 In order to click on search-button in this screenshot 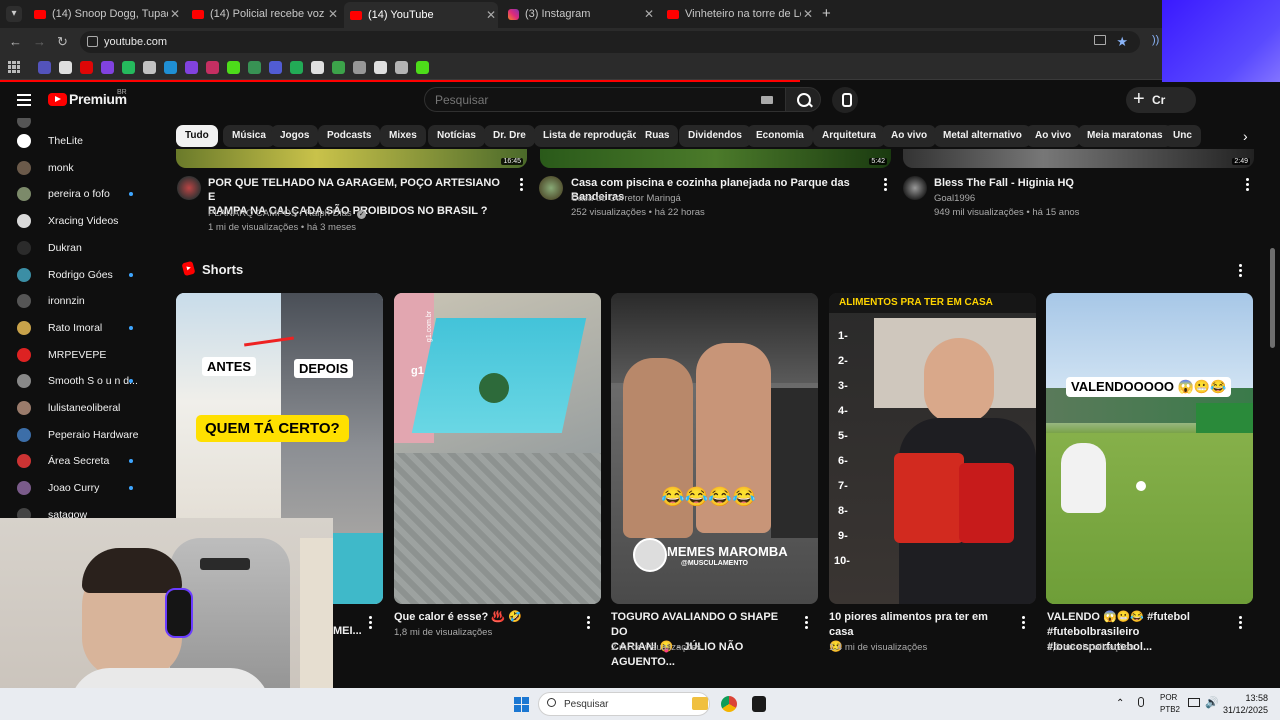, I will do `click(803, 99)`.